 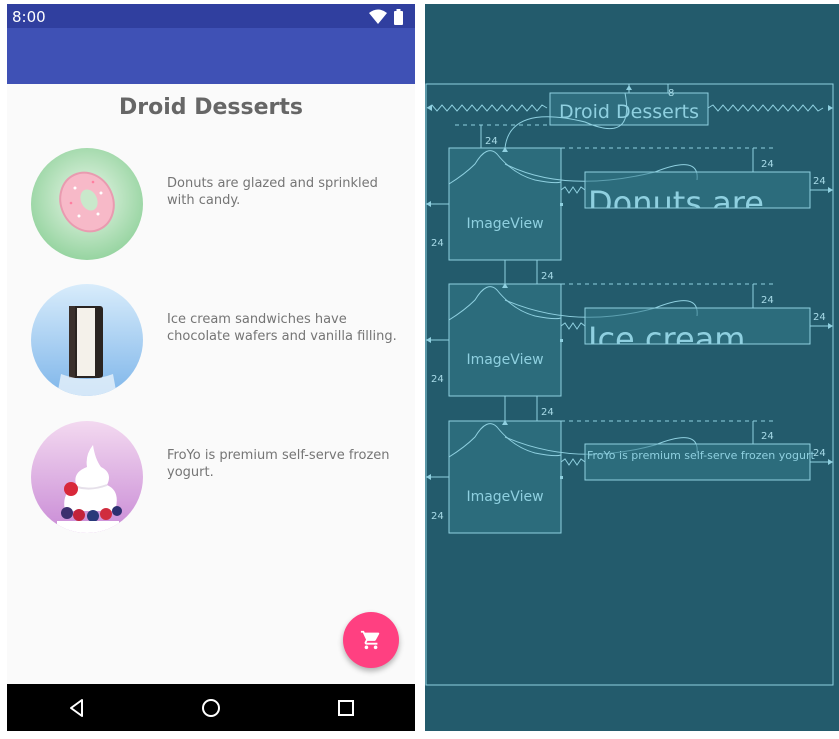 I want to click on margin-label-text2-top: 24, so click(x=767, y=300).